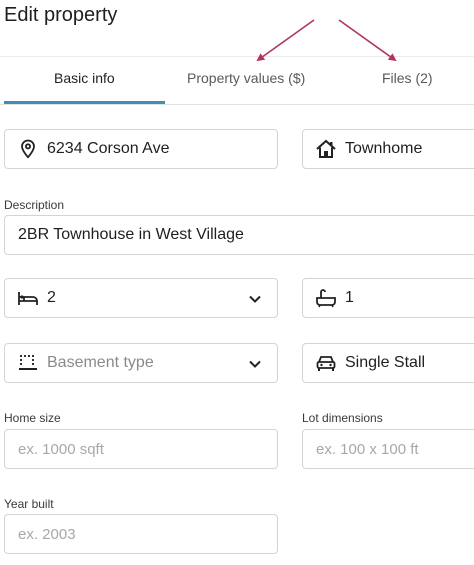 The height and width of the screenshot is (565, 474). Describe the element at coordinates (34, 205) in the screenshot. I see `description-label: Description` at that location.